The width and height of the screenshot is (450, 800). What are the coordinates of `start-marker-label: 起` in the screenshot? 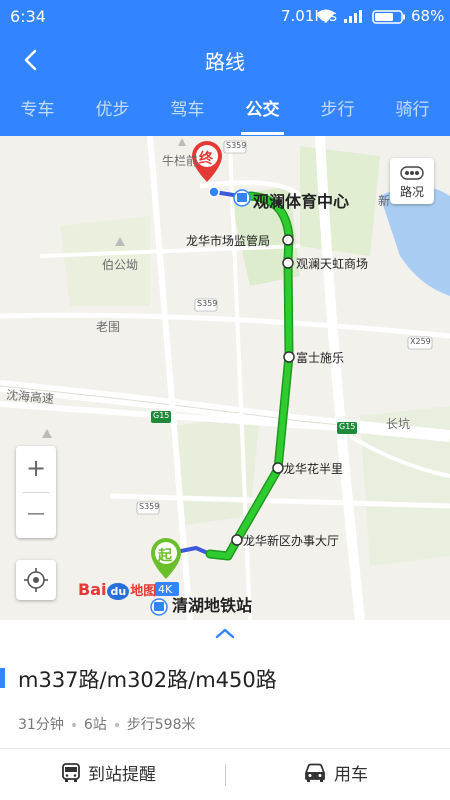 It's located at (165, 556).